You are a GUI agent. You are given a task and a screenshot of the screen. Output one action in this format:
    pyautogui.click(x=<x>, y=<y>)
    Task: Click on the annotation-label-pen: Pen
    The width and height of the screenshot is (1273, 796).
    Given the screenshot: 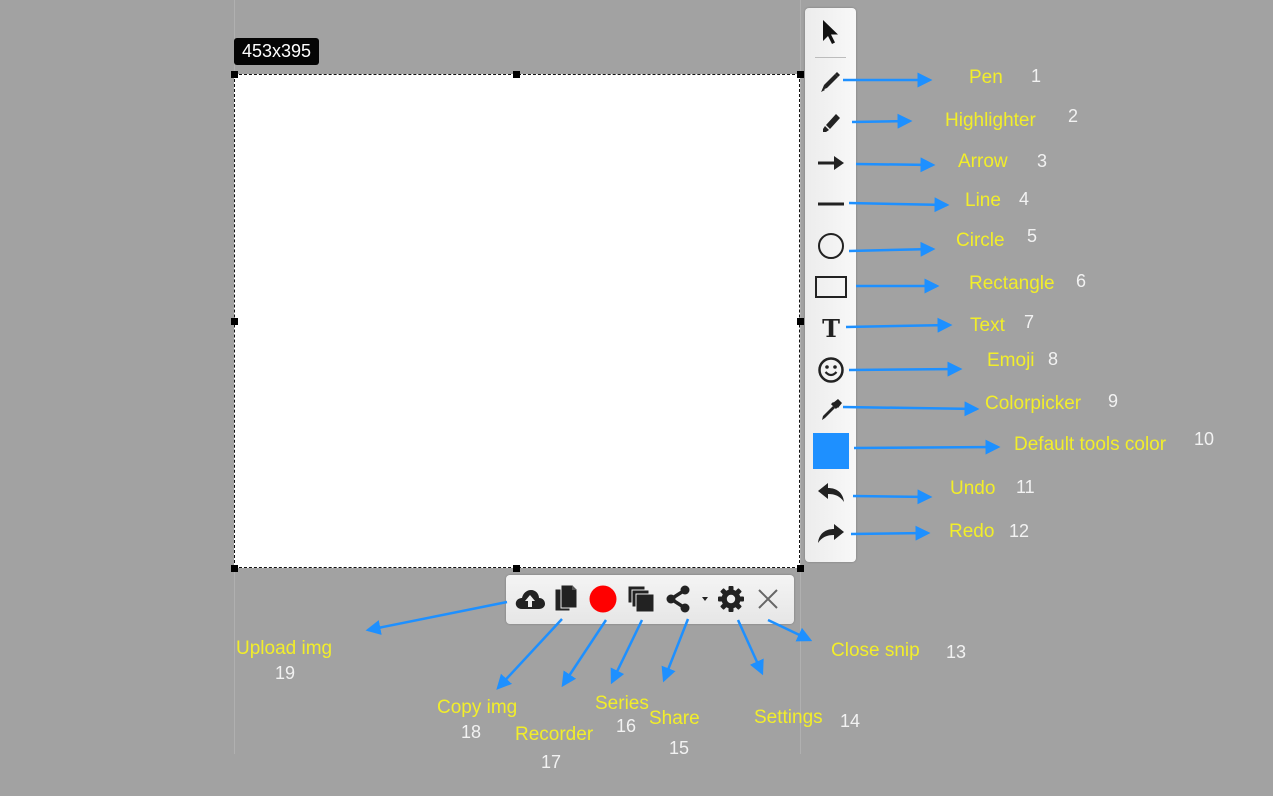 What is the action you would take?
    pyautogui.click(x=986, y=77)
    